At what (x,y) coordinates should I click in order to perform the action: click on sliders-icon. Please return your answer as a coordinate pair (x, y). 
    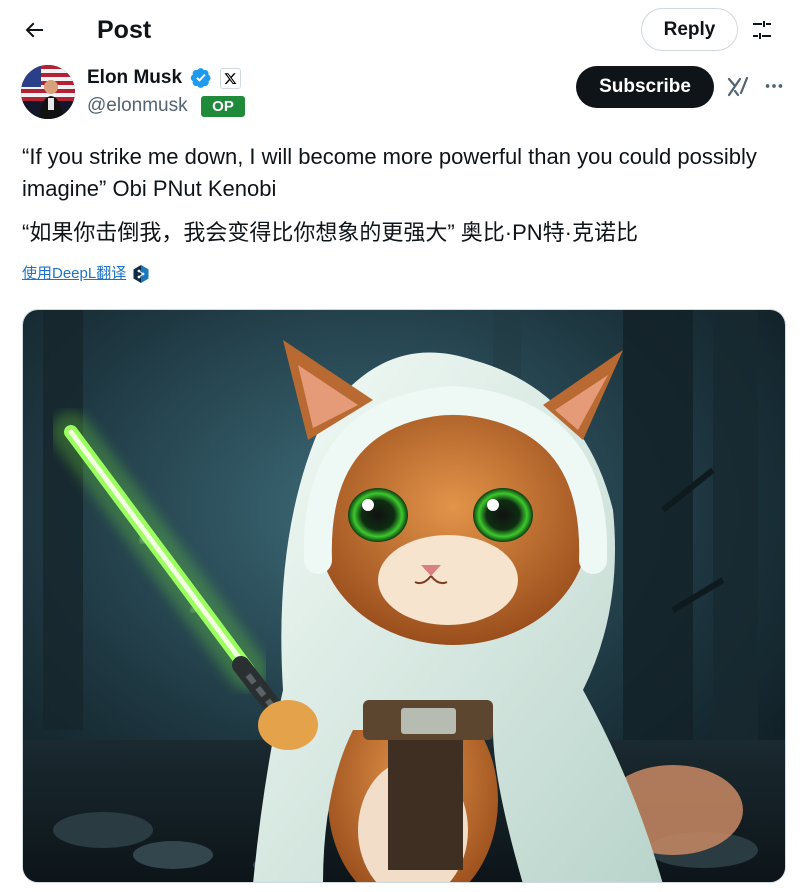
    Looking at the image, I should click on (762, 30).